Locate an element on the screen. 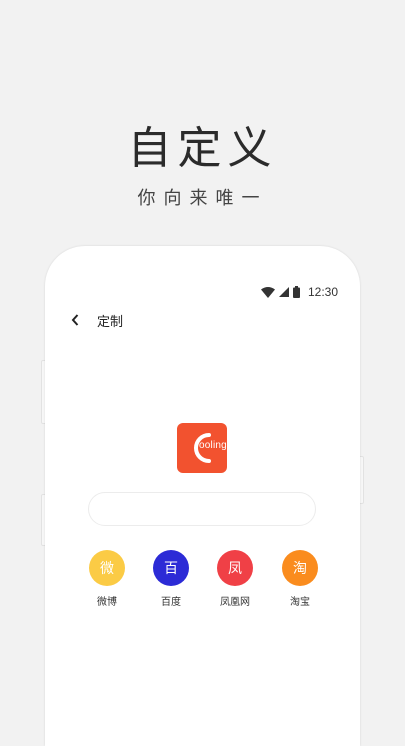 This screenshot has height=746, width=405. shortcut-baidu: 百 百度 is located at coordinates (171, 579).